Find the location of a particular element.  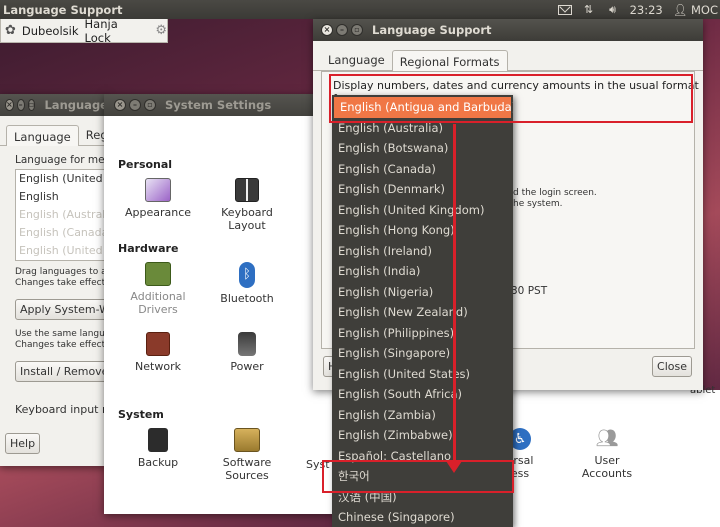

tab-bar: Language Regio is located at coordinates (59, 131).